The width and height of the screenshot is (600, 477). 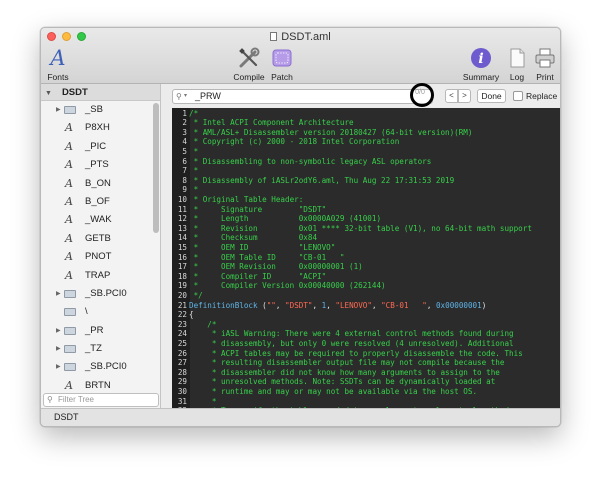 I want to click on line-number: 15, so click(x=182, y=247).